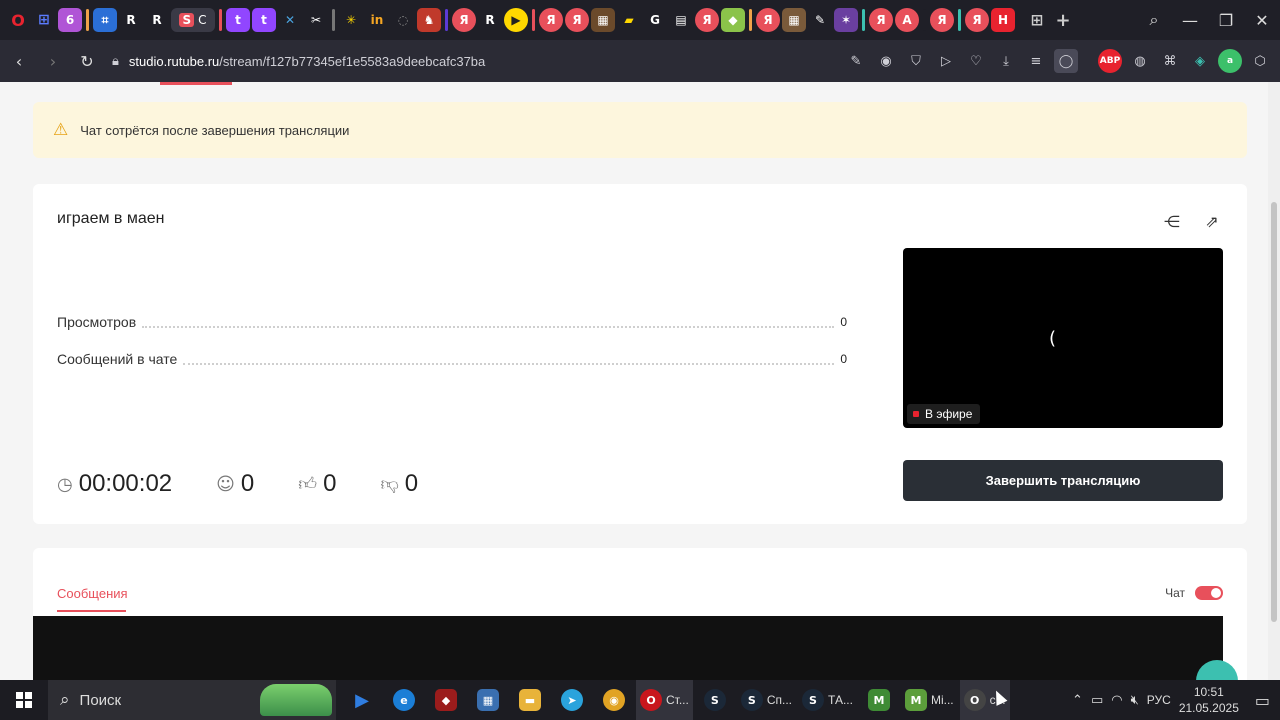  I want to click on tab-icon-6: 6, so click(70, 20).